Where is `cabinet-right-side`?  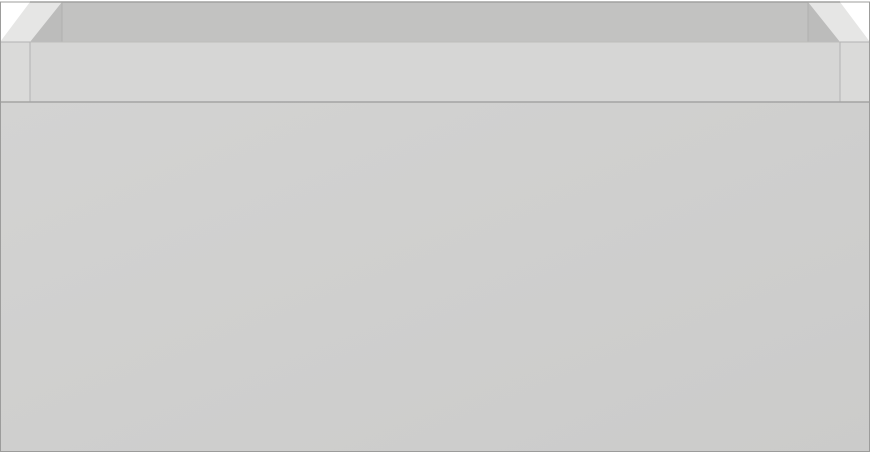 cabinet-right-side is located at coordinates (855, 72).